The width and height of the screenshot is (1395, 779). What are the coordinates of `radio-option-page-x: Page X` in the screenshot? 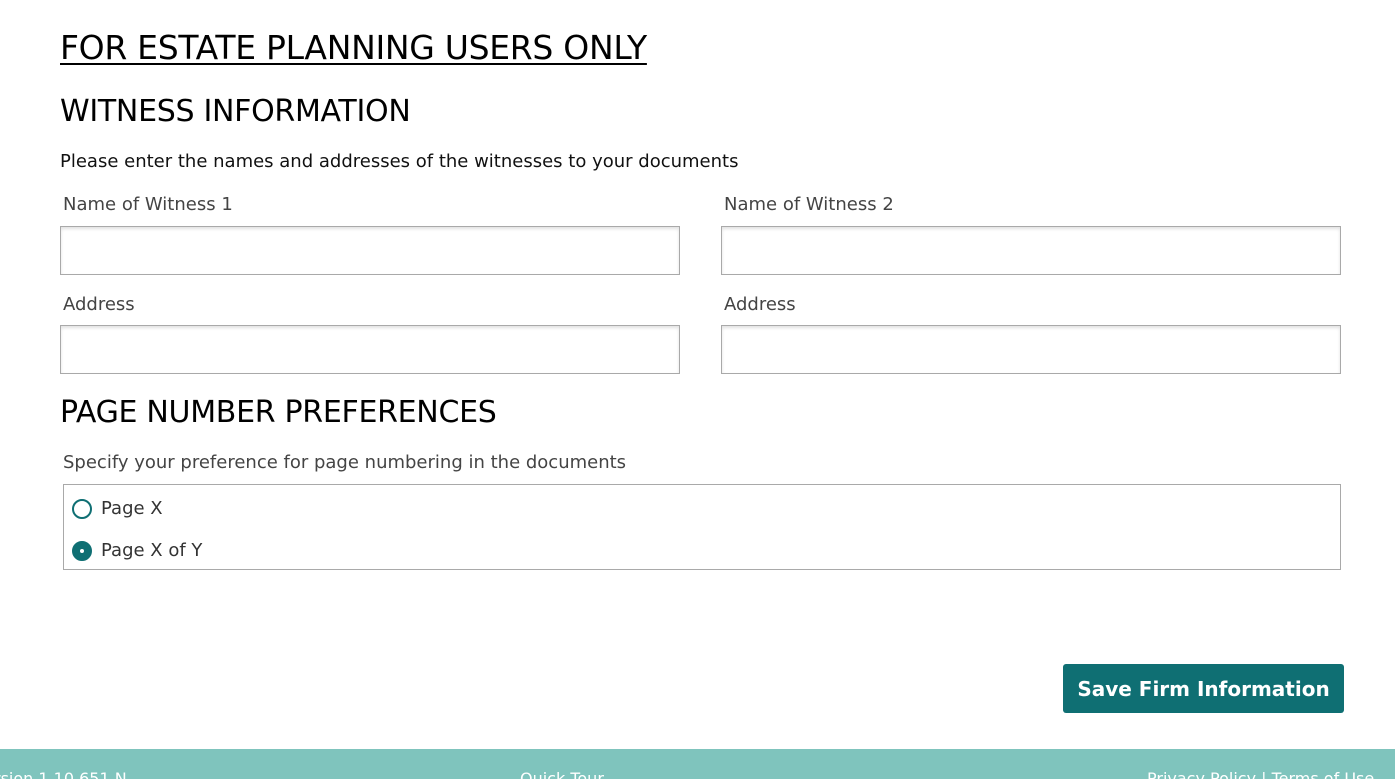 It's located at (117, 508).